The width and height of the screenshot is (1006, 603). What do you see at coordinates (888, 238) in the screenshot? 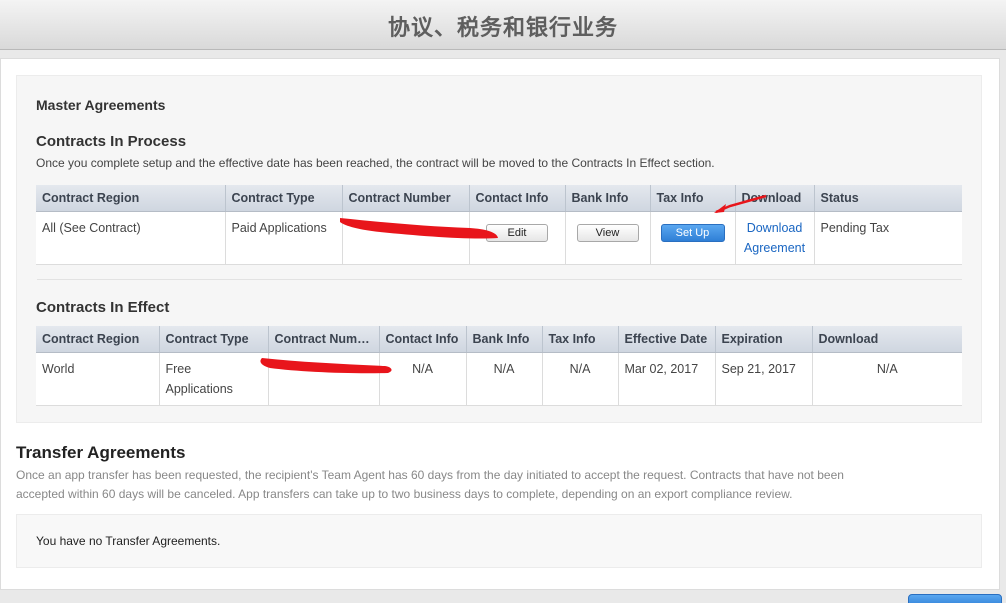
I see `status-cell: Pending Tax` at bounding box center [888, 238].